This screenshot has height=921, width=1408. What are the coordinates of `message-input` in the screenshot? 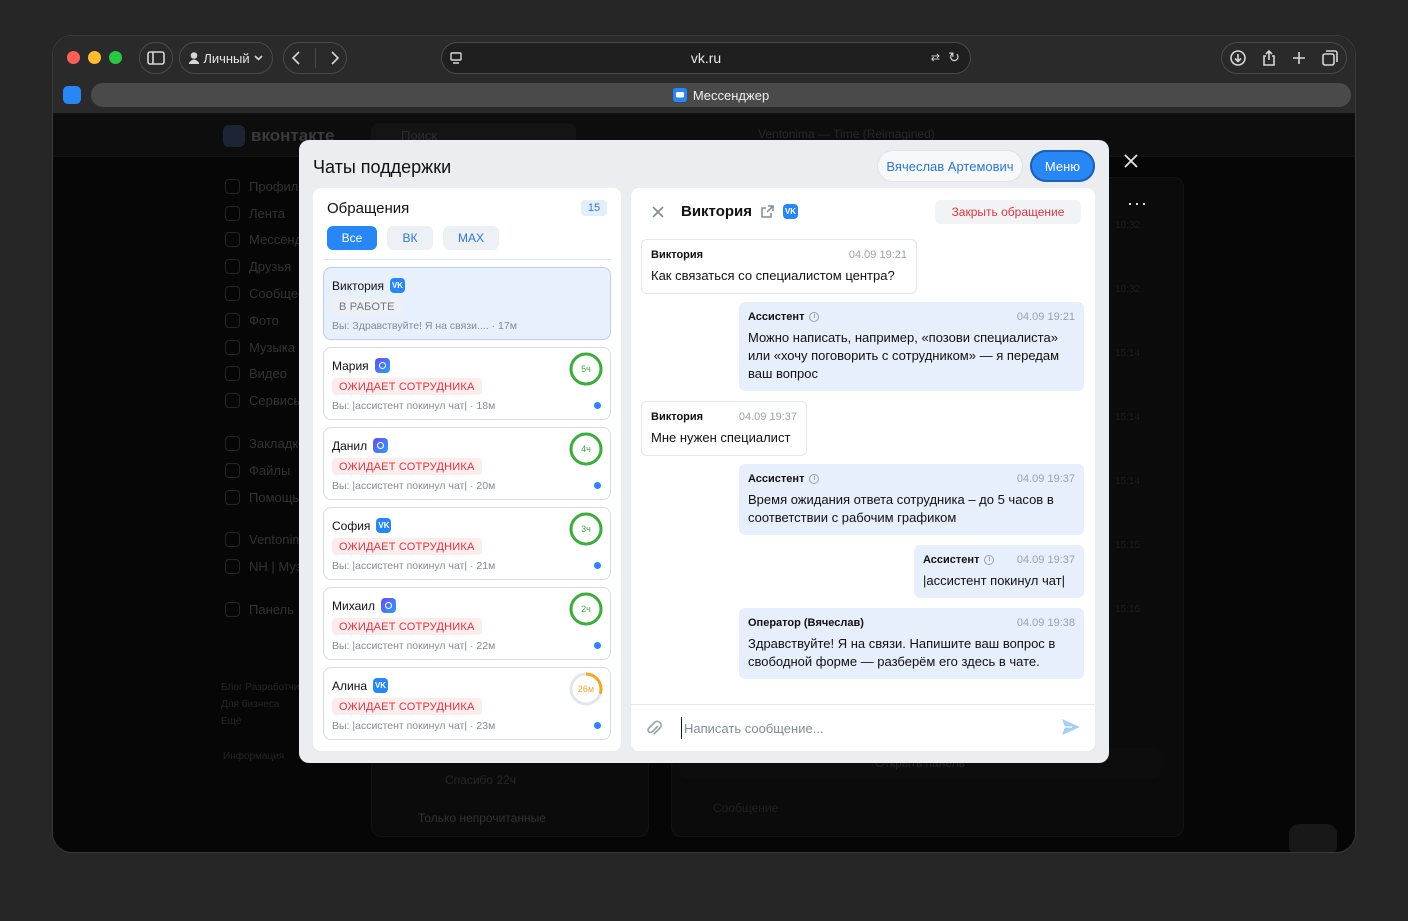 It's located at (866, 728).